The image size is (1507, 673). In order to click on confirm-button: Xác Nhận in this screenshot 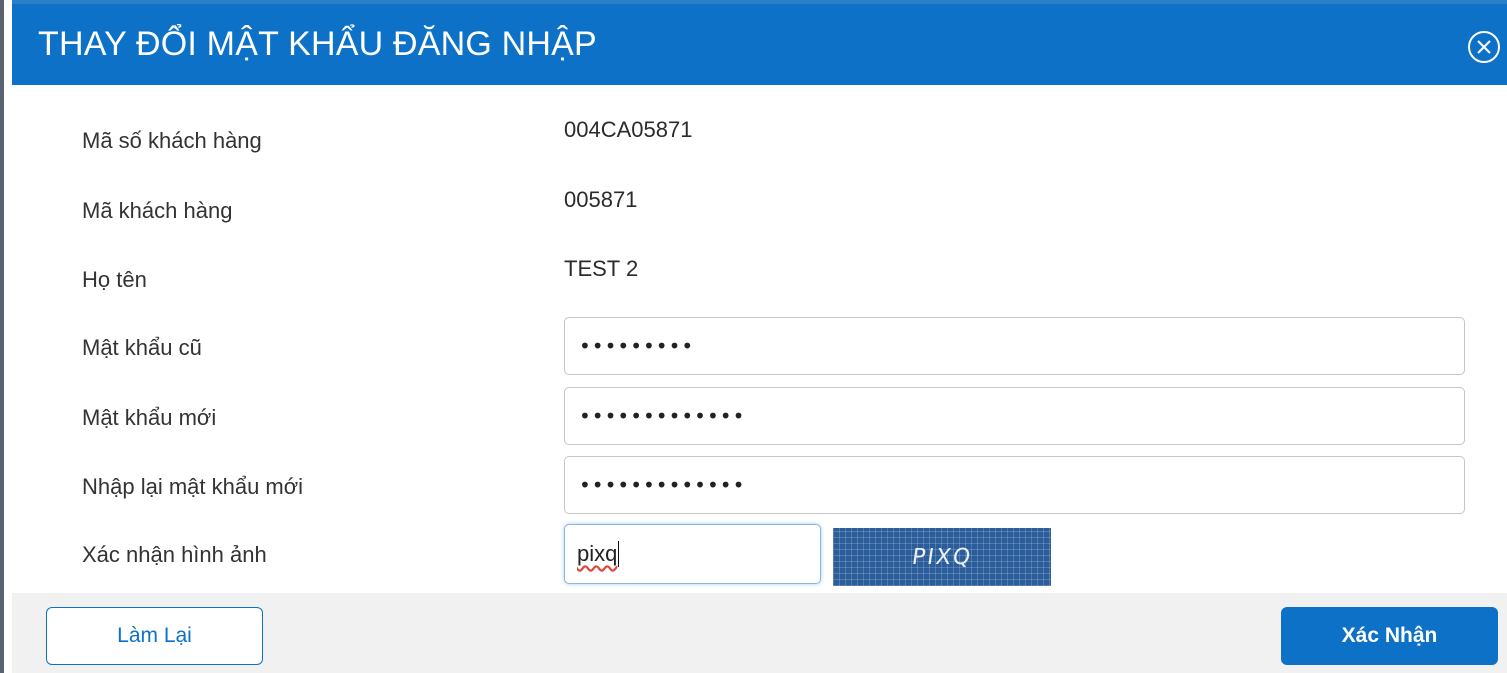, I will do `click(1389, 636)`.